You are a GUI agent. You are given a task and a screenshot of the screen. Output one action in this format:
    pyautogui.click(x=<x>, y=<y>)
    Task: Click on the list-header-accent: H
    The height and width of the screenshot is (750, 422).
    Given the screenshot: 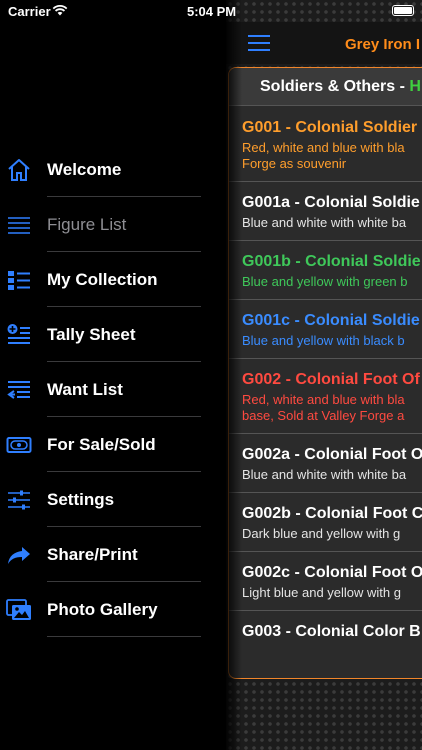 What is the action you would take?
    pyautogui.click(x=415, y=86)
    